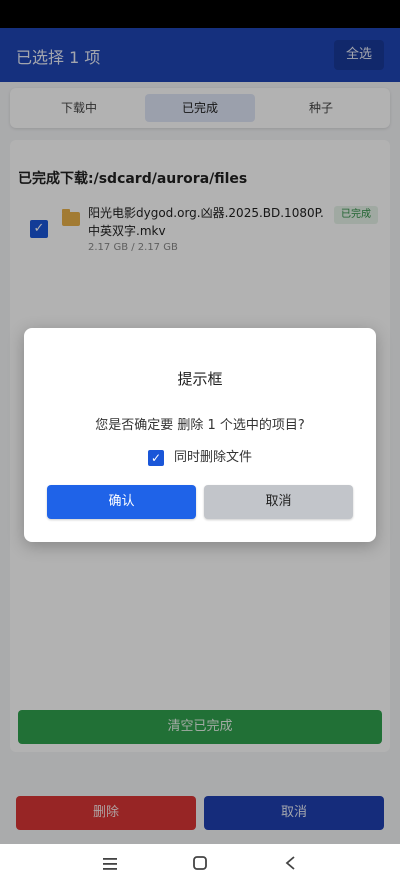  What do you see at coordinates (200, 425) in the screenshot?
I see `dialog-message: 您是否确定要 删除 1 个选中的项目?` at bounding box center [200, 425].